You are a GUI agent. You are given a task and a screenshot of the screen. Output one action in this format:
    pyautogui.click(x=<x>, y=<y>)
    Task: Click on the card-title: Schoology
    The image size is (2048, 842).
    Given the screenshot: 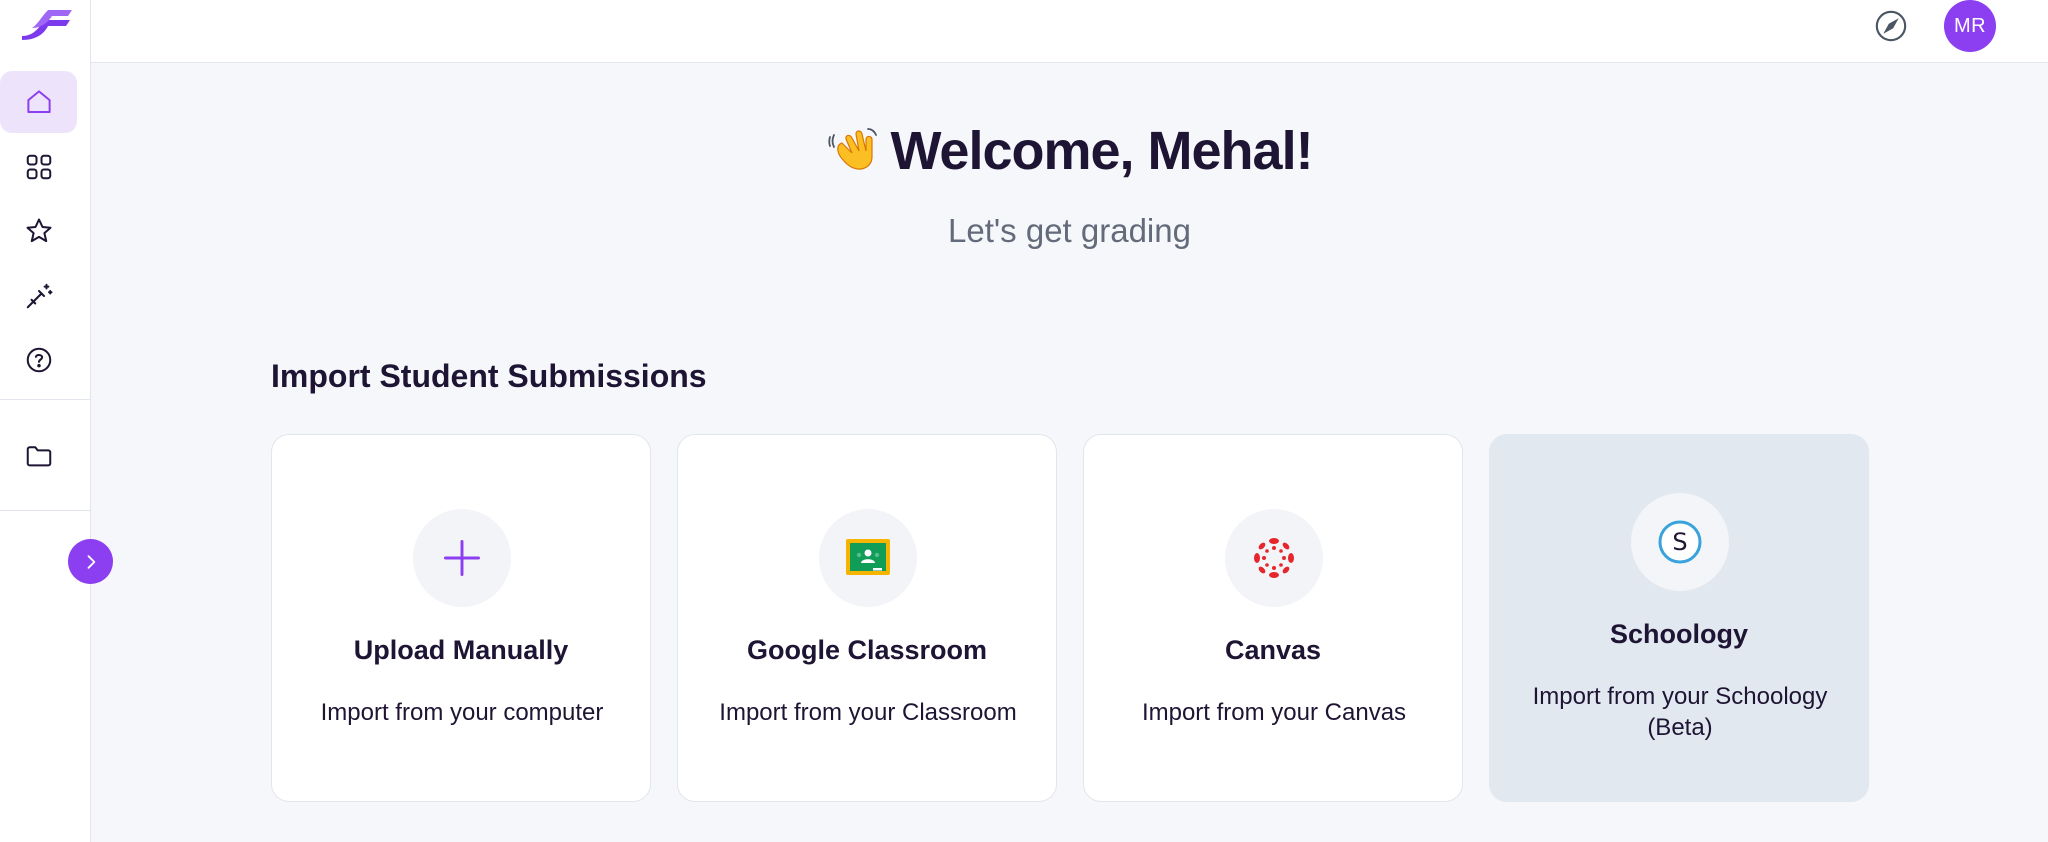 What is the action you would take?
    pyautogui.click(x=1678, y=634)
    